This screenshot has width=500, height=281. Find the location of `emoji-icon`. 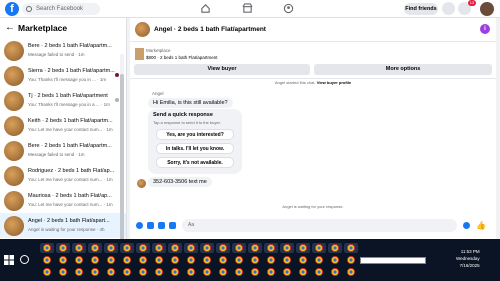

emoji-icon is located at coordinates (466, 225).